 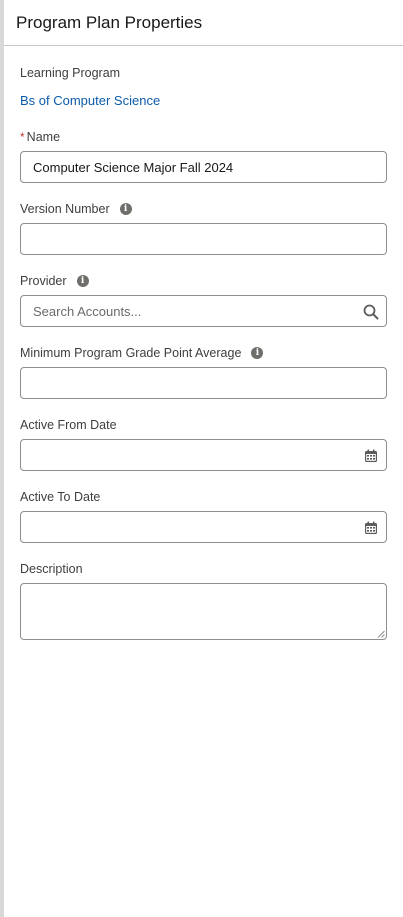 I want to click on name-field: * Name Computer Science Major Fall 2024, so click(x=203, y=156).